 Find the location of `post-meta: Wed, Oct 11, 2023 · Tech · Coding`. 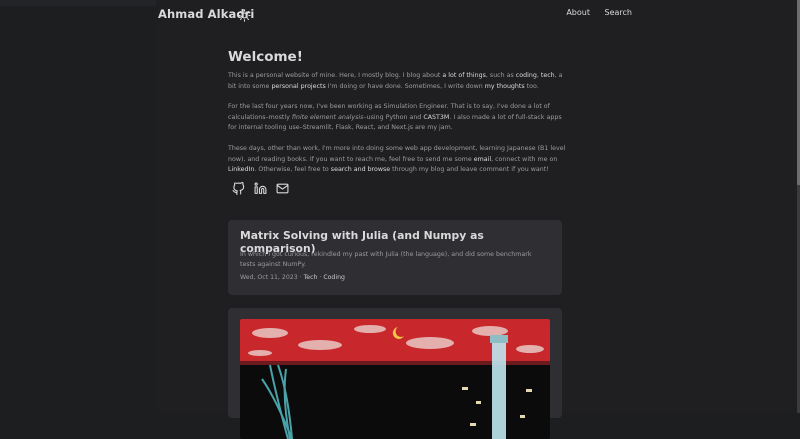

post-meta: Wed, Oct 11, 2023 · Tech · Coding is located at coordinates (292, 277).